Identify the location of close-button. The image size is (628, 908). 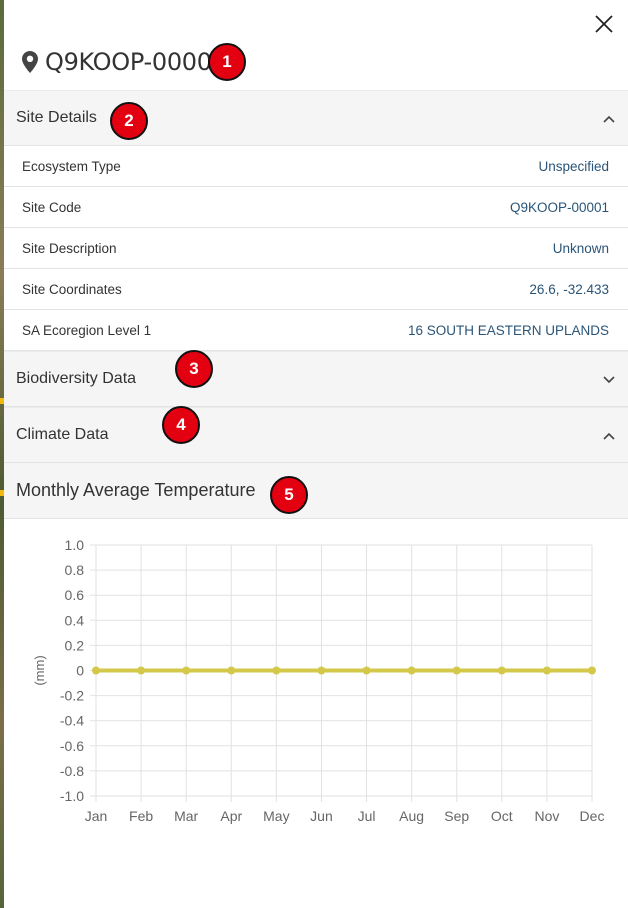
(604, 24).